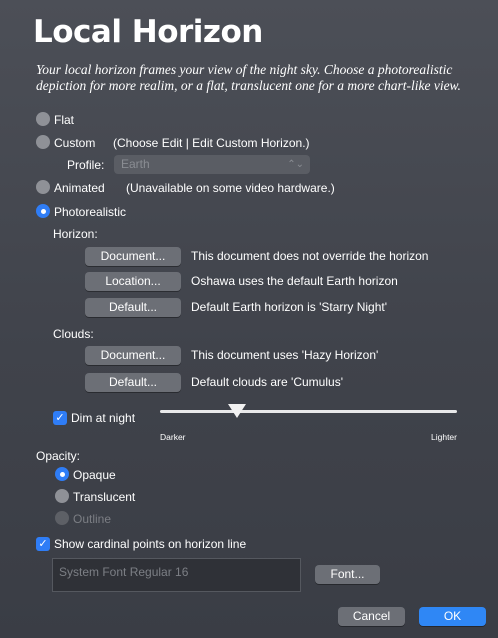 The image size is (498, 638). Describe the element at coordinates (60, 418) in the screenshot. I see `dim-at-night-checkbox: ✓` at that location.